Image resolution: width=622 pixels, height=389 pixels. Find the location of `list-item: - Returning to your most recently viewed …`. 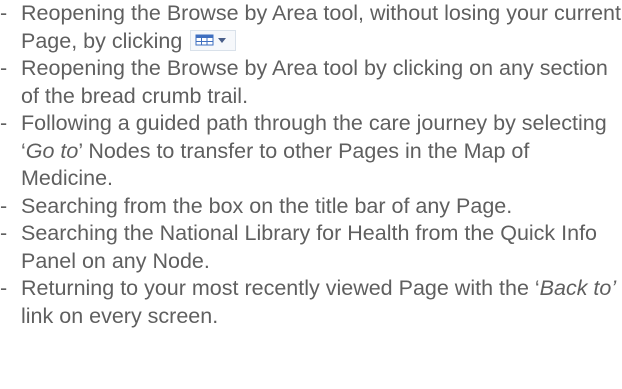

list-item: - Returning to your most recently viewed … is located at coordinates (311, 302).